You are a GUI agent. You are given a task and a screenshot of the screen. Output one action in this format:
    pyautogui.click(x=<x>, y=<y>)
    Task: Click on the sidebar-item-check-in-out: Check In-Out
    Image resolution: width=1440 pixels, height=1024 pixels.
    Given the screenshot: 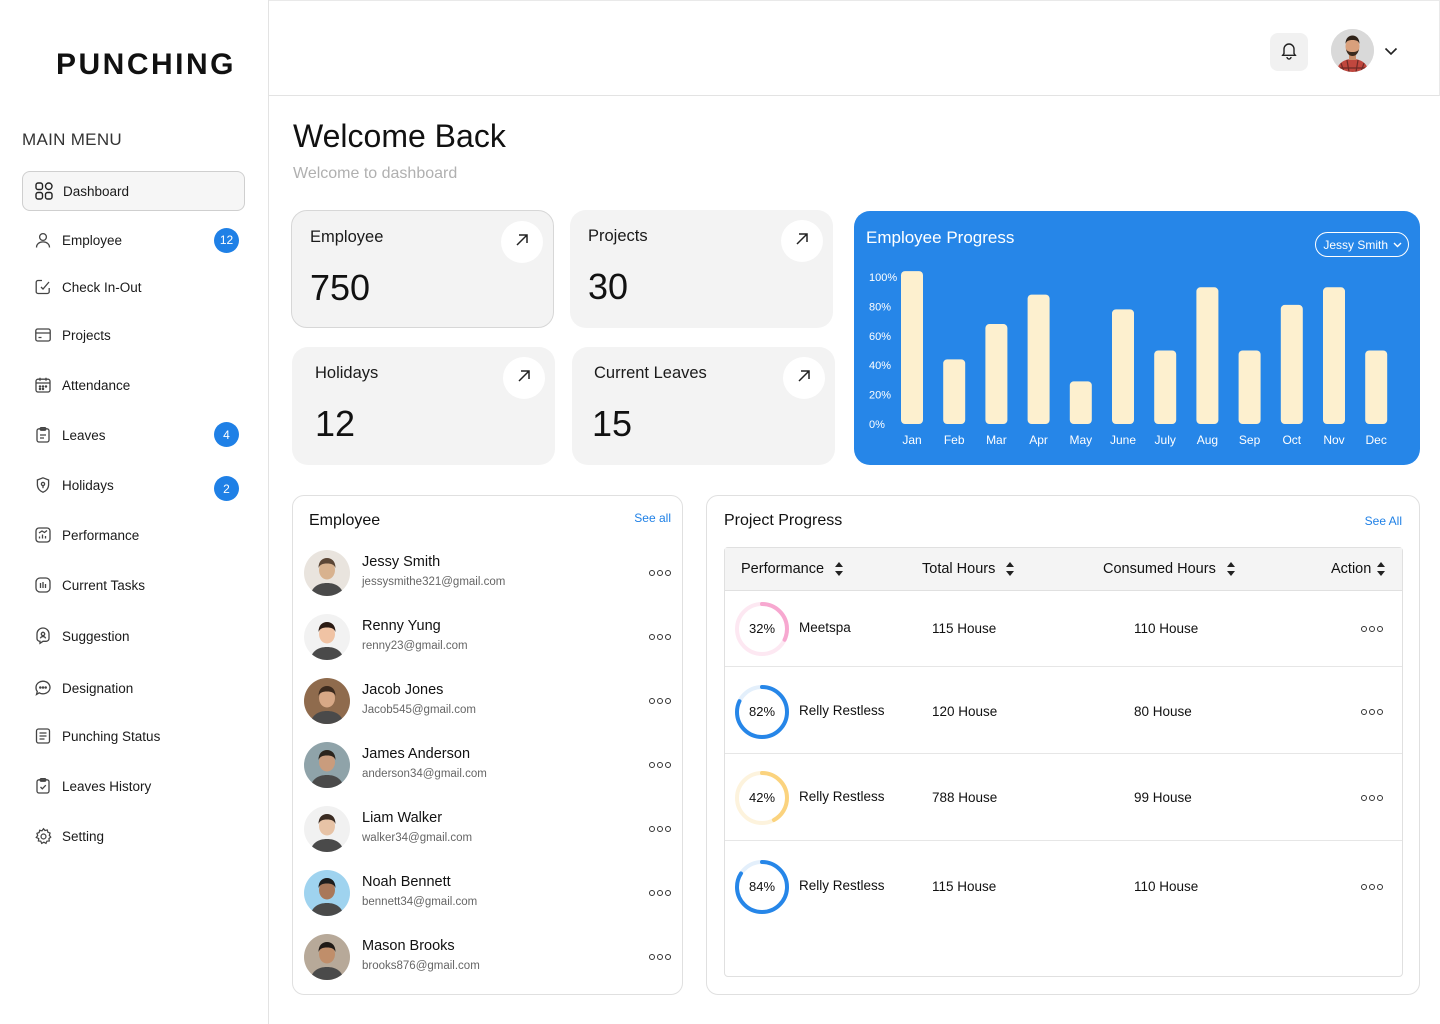 What is the action you would take?
    pyautogui.click(x=133, y=287)
    